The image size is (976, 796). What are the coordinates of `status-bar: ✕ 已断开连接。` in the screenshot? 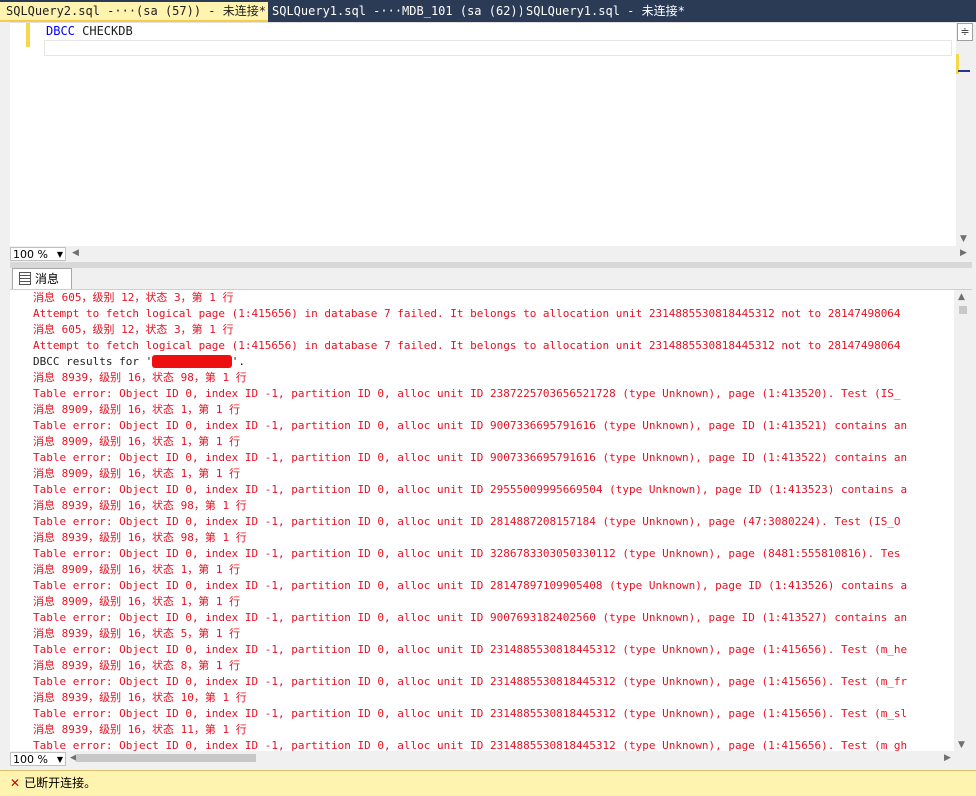 It's located at (488, 783).